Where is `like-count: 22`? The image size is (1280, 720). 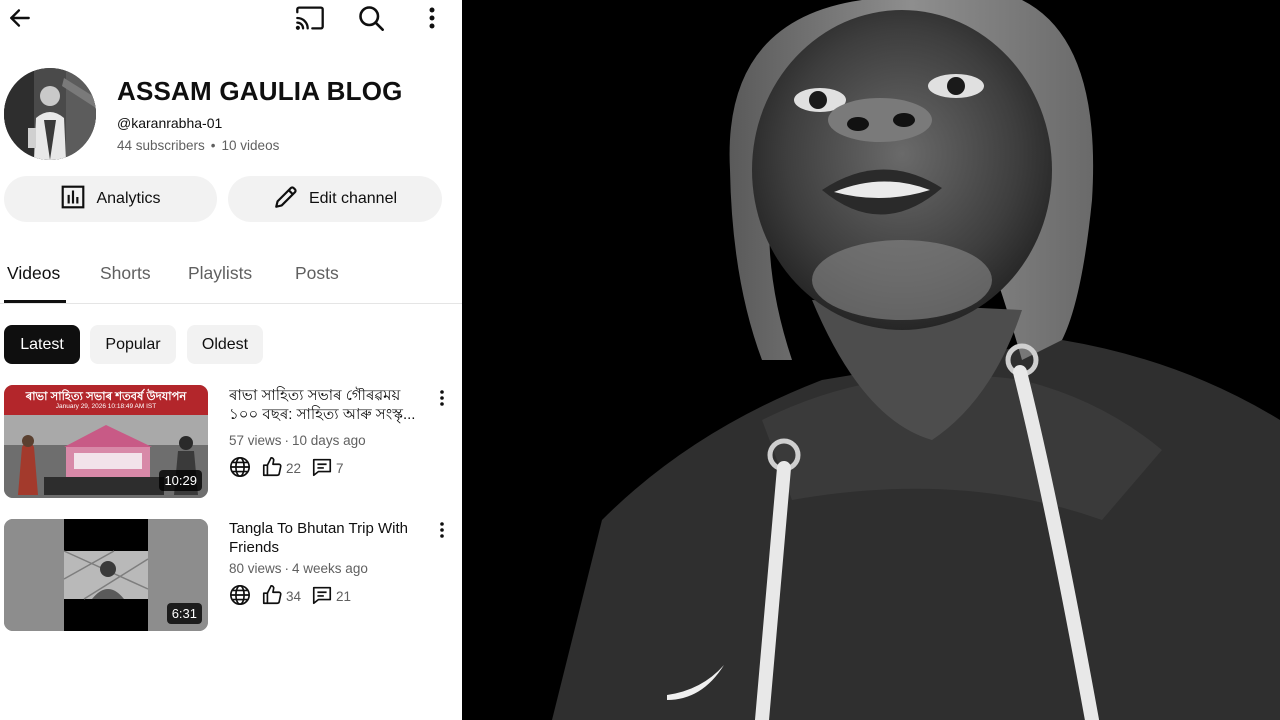
like-count: 22 is located at coordinates (294, 468).